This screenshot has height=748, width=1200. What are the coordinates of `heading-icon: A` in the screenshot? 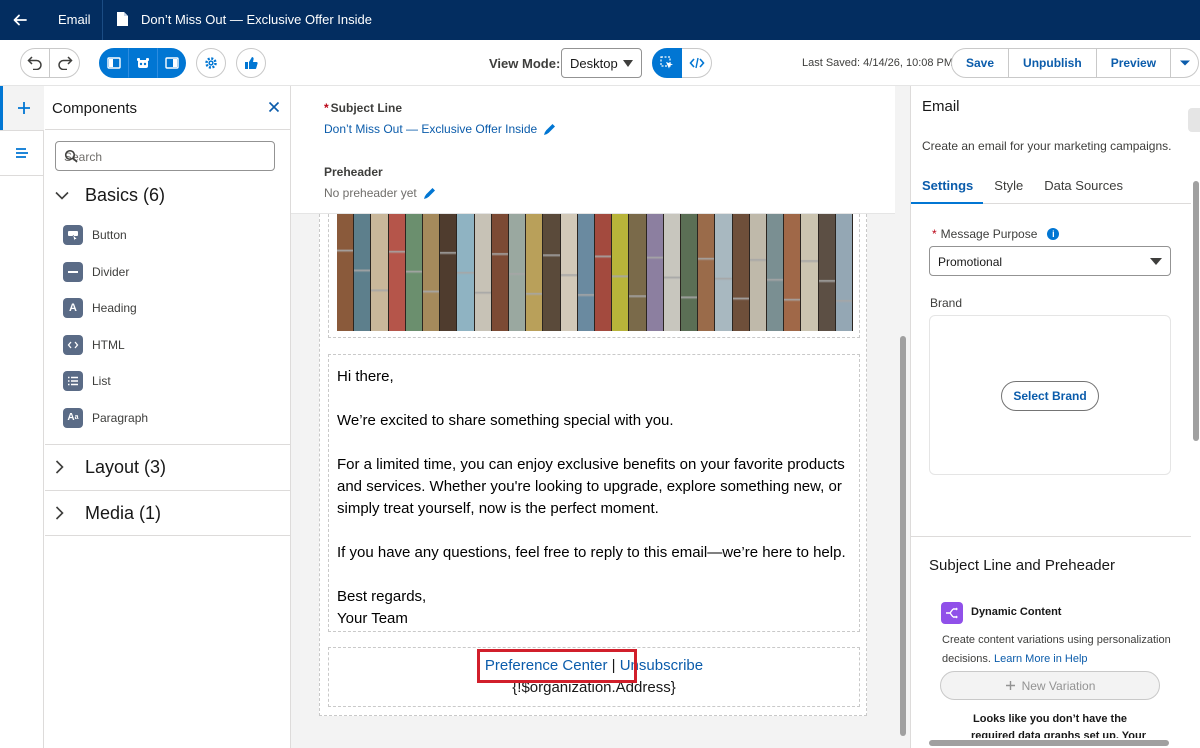 It's located at (73, 308).